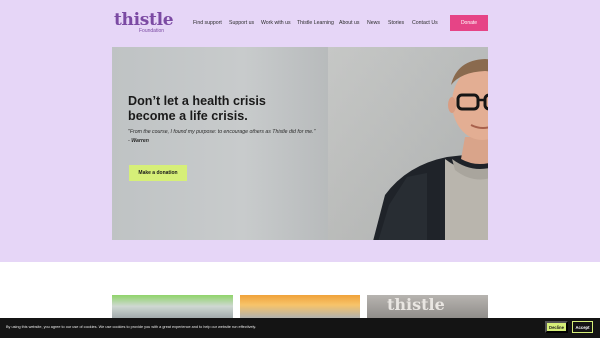 Image resolution: width=600 pixels, height=338 pixels. What do you see at coordinates (276, 23) in the screenshot?
I see `nav-work-with-us: Work with us` at bounding box center [276, 23].